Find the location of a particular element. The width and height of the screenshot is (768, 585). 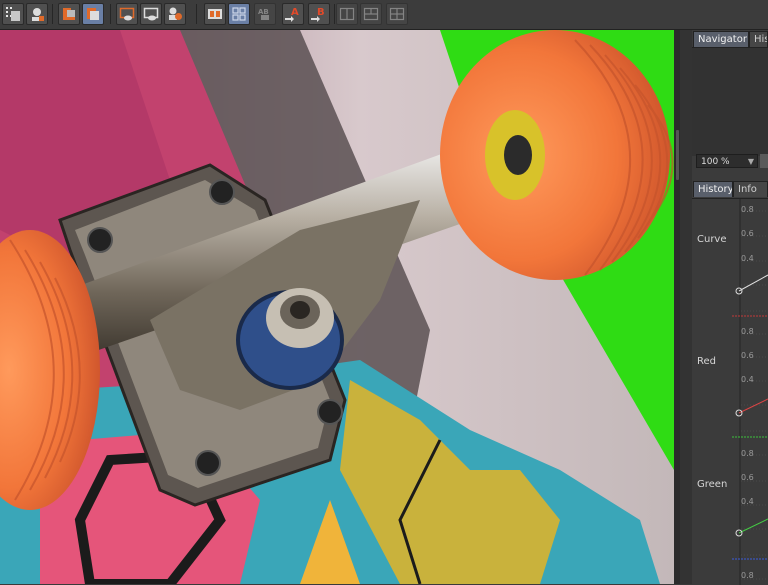

layout-stack-icon is located at coordinates (371, 14).